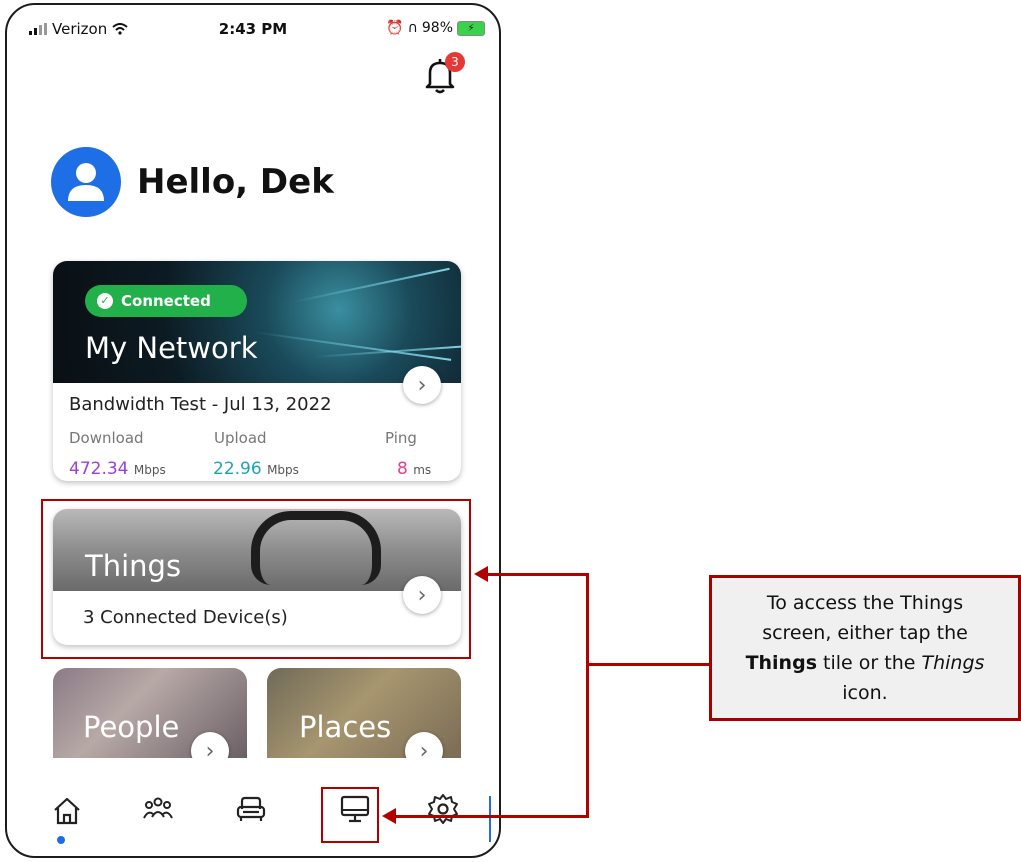 Image resolution: width=1021 pixels, height=862 pixels. I want to click on status-right: ⏰ ∩ 98% ⚡, so click(435, 28).